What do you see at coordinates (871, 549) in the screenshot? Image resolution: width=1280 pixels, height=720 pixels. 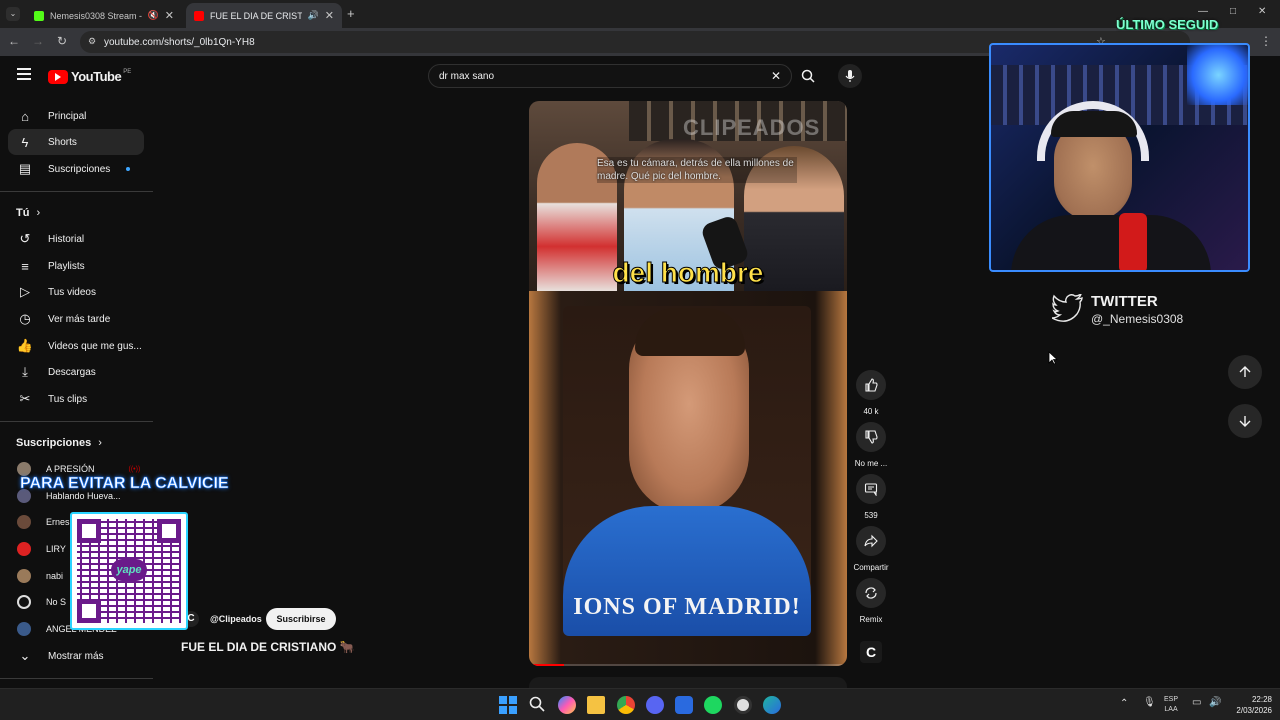 I see `share-button: Compartir` at bounding box center [871, 549].